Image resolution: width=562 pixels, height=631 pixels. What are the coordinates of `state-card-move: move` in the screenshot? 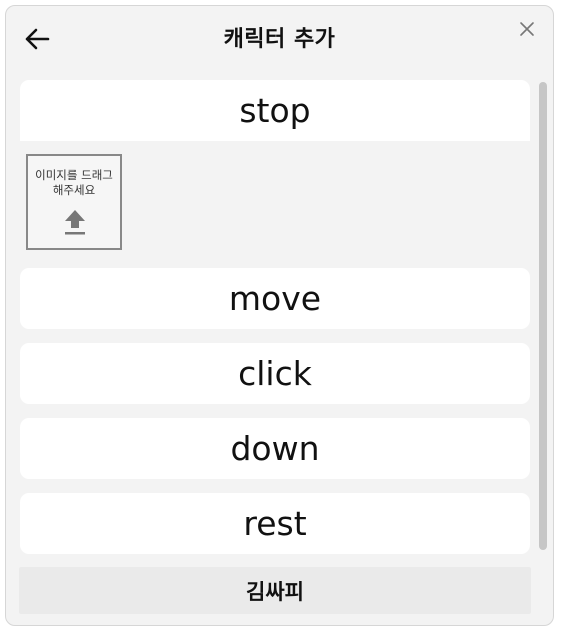 It's located at (275, 298).